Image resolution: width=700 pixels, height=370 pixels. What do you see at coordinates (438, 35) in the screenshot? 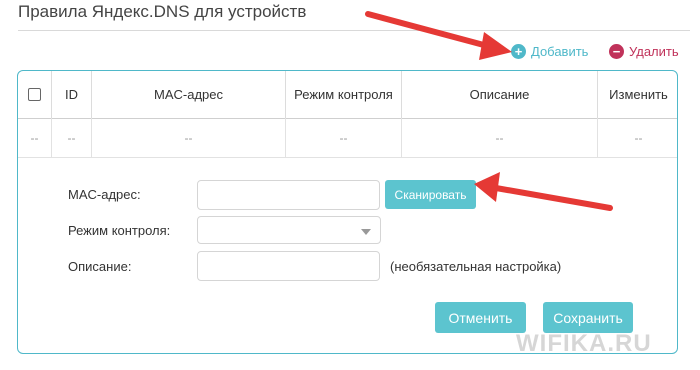
I see `arrow-to-add-icon` at bounding box center [438, 35].